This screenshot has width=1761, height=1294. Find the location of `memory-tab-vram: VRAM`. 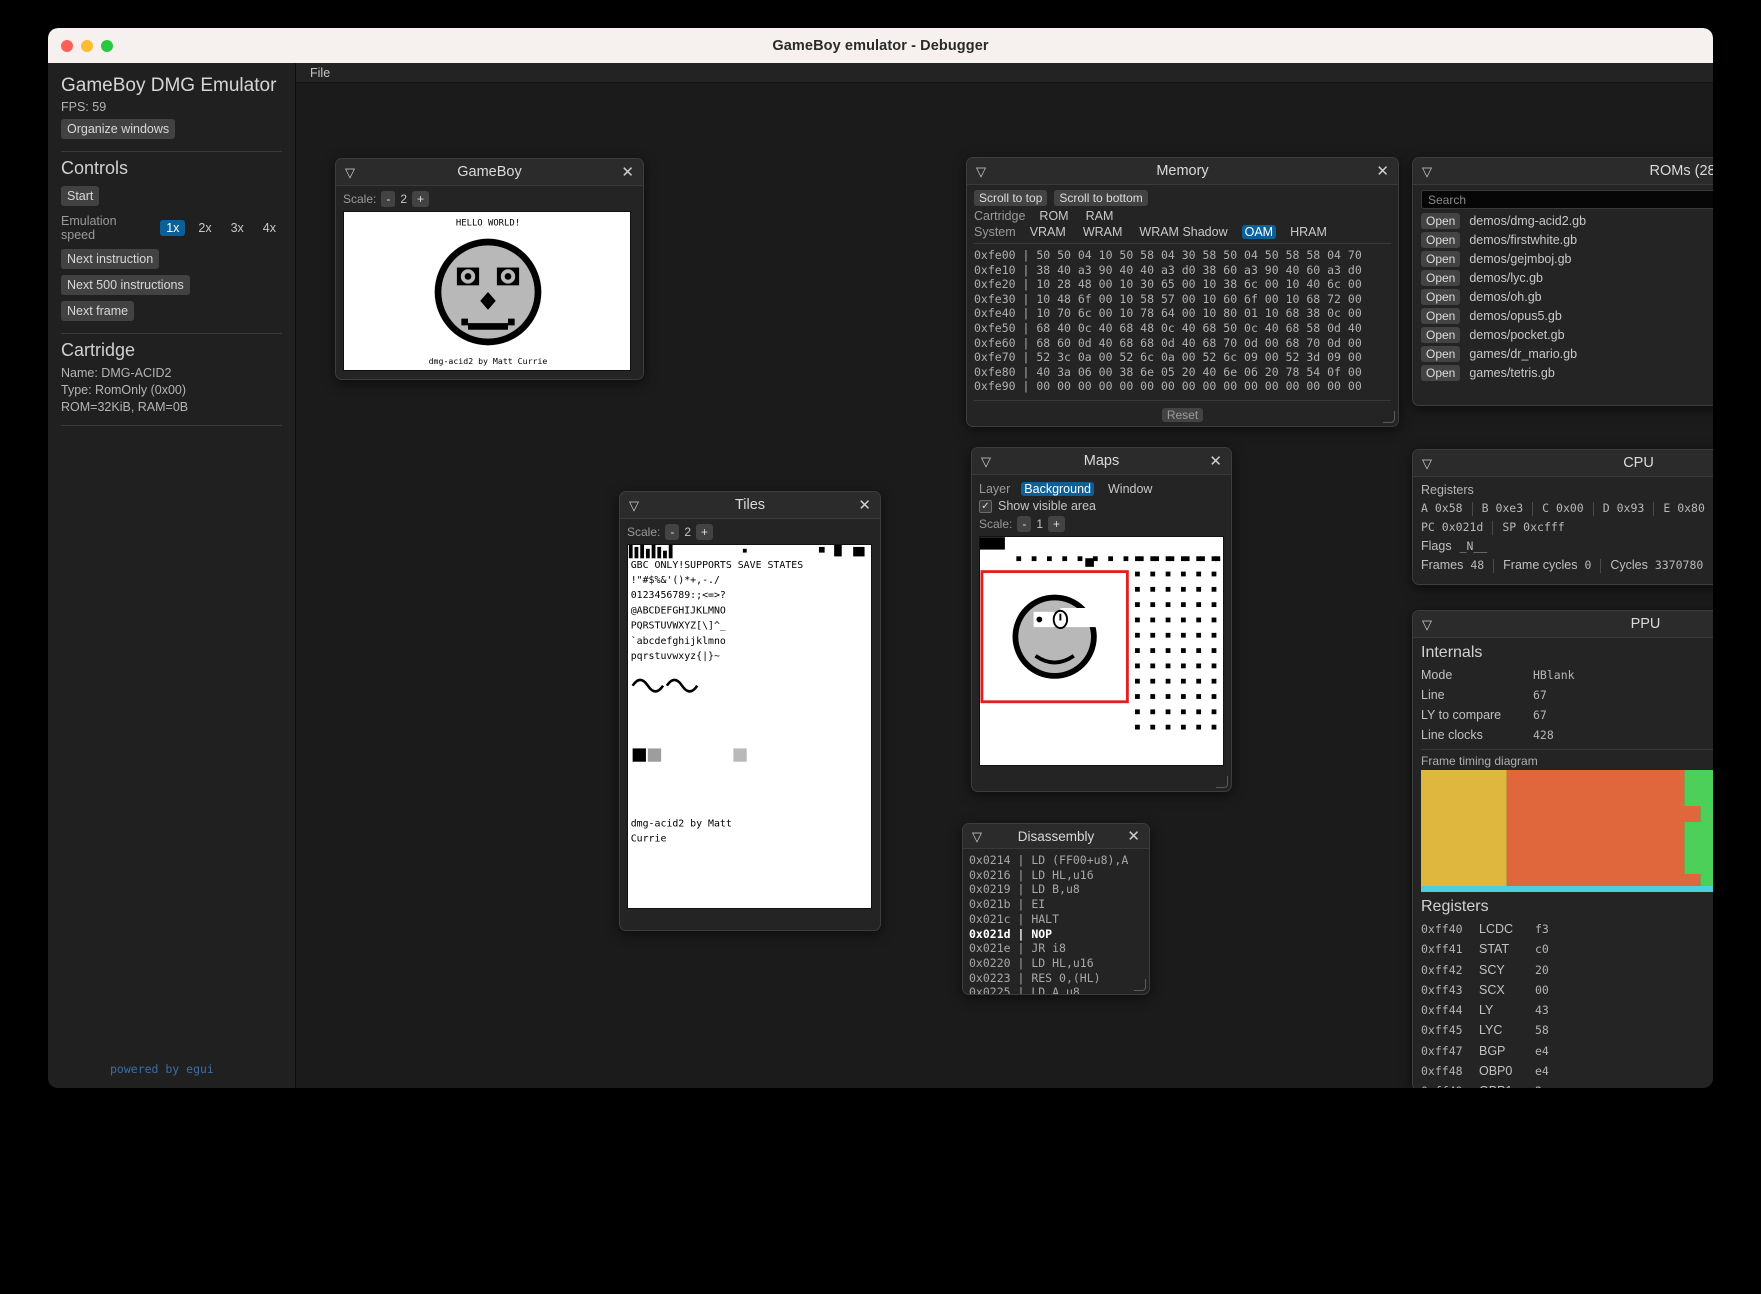

memory-tab-vram: VRAM is located at coordinates (1048, 232).